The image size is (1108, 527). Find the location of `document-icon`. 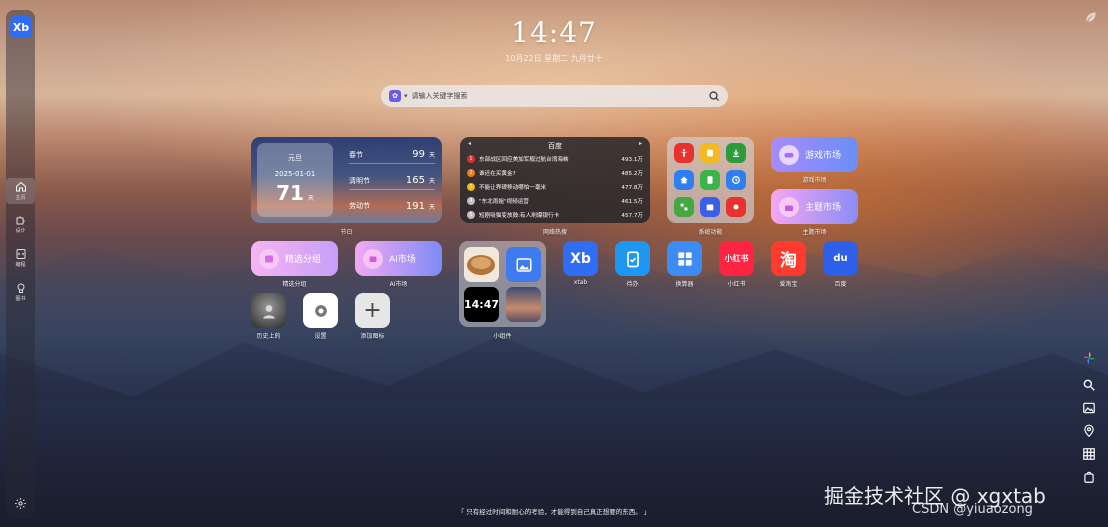

document-icon is located at coordinates (710, 180).